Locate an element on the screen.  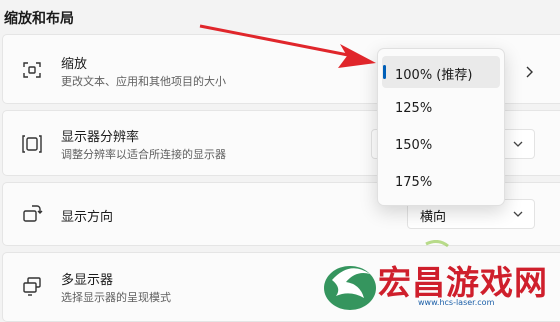
watermark-text: 宏昌游戏网 is located at coordinates (463, 282).